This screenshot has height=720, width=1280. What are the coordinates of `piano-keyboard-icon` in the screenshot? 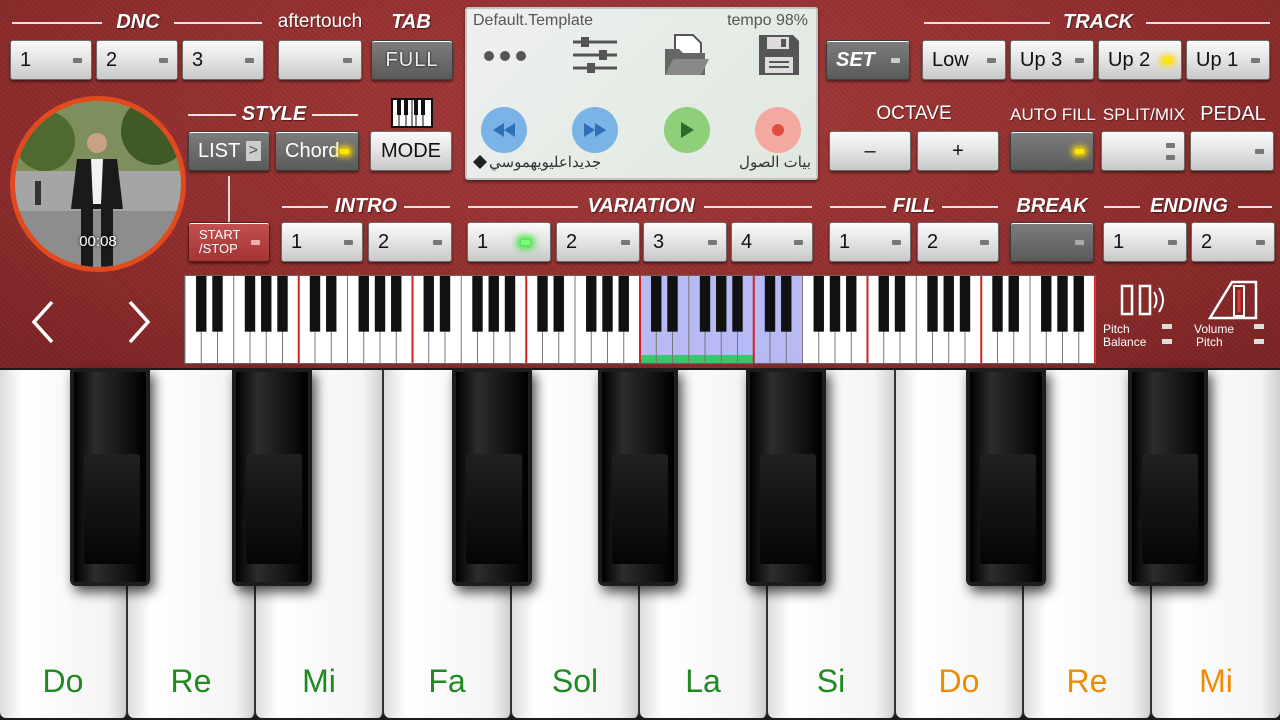 It's located at (412, 113).